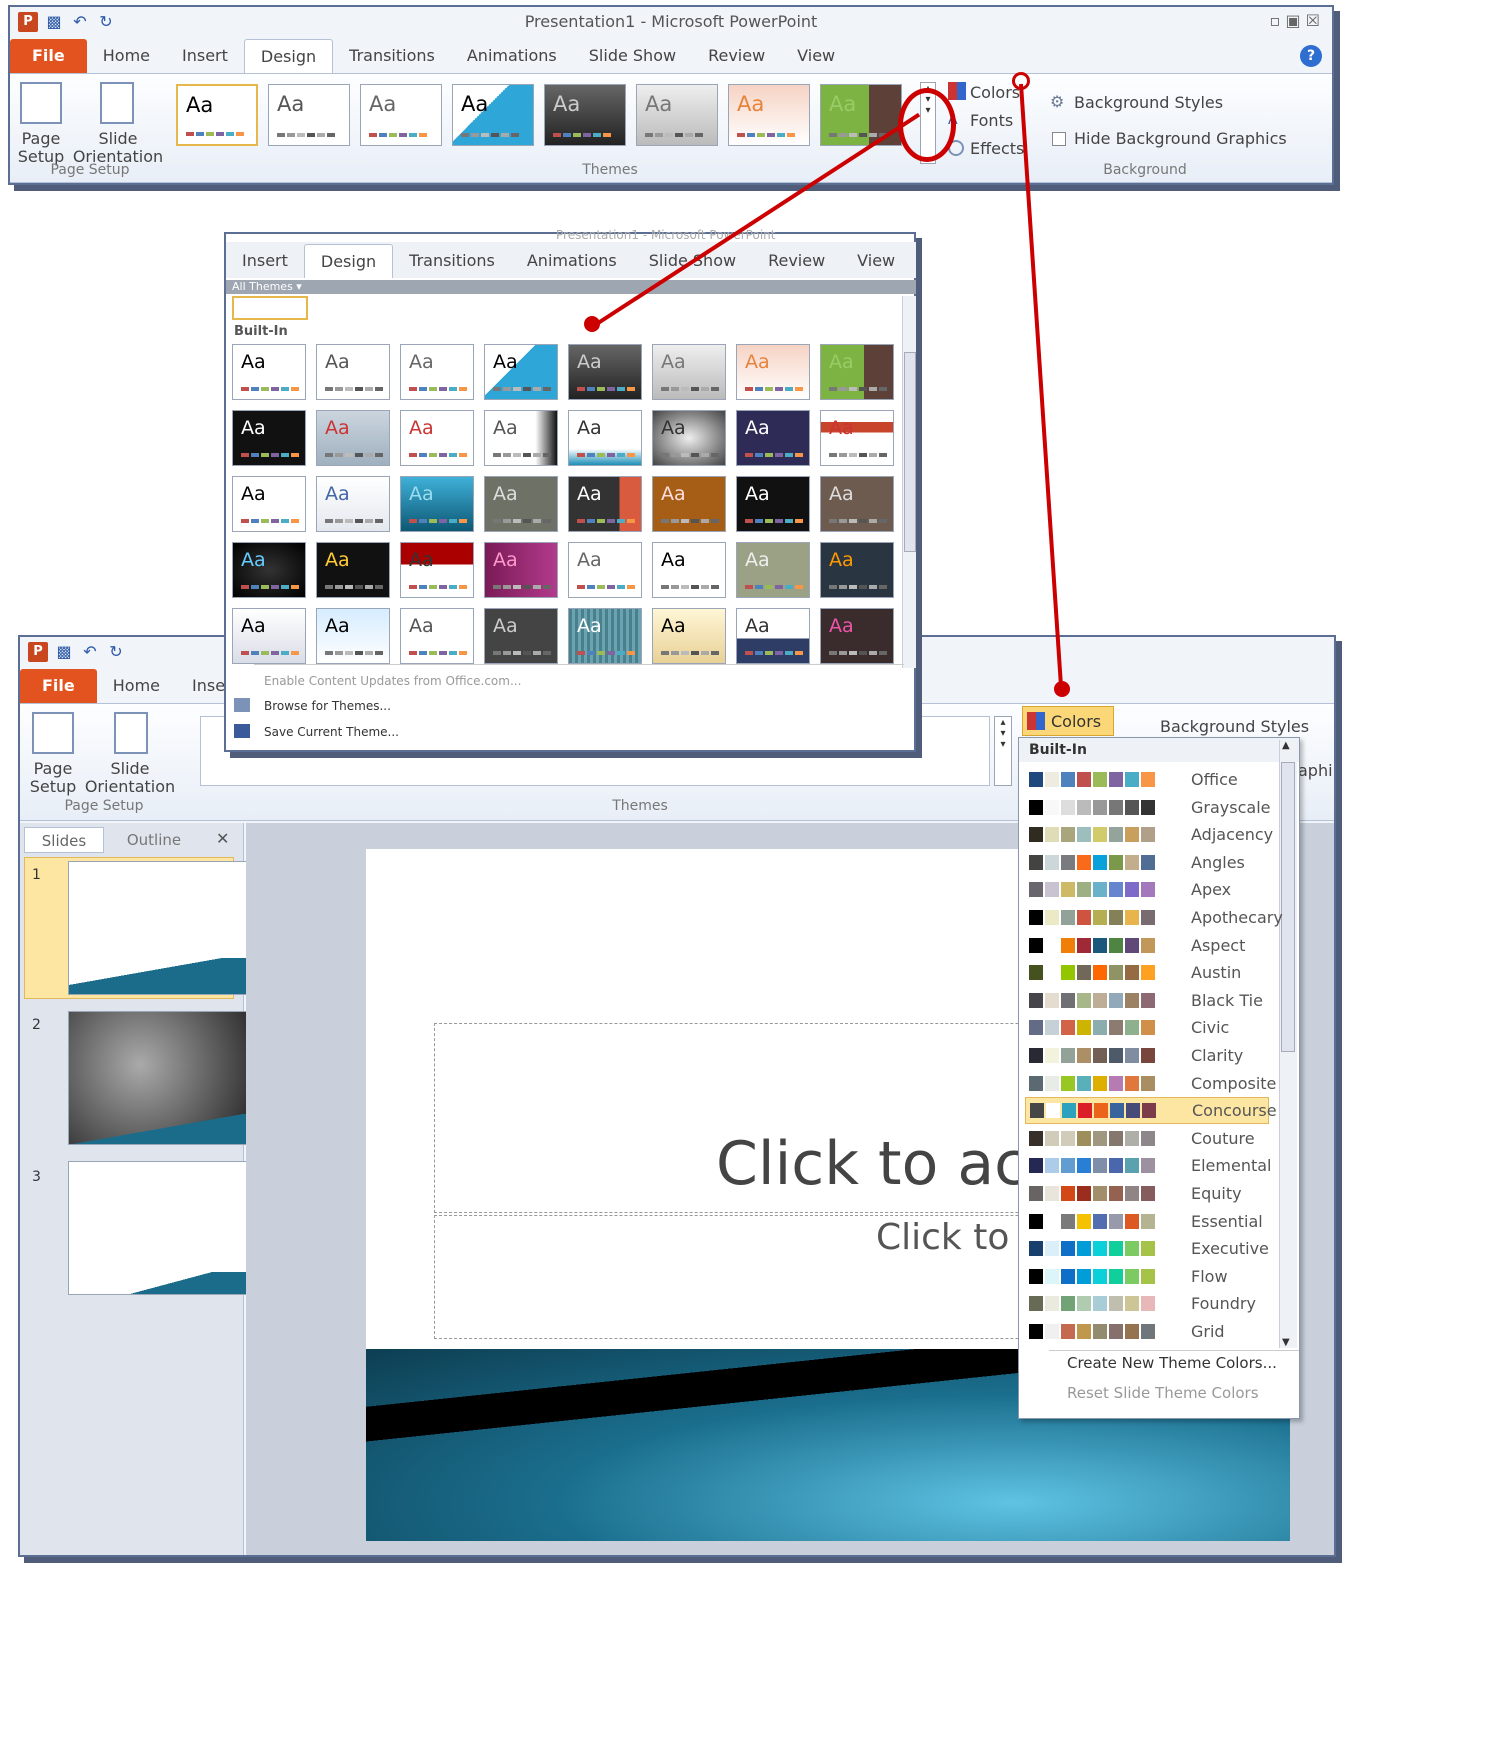 The image size is (1504, 1743). I want to click on hide-background-checkbox, so click(1059, 139).